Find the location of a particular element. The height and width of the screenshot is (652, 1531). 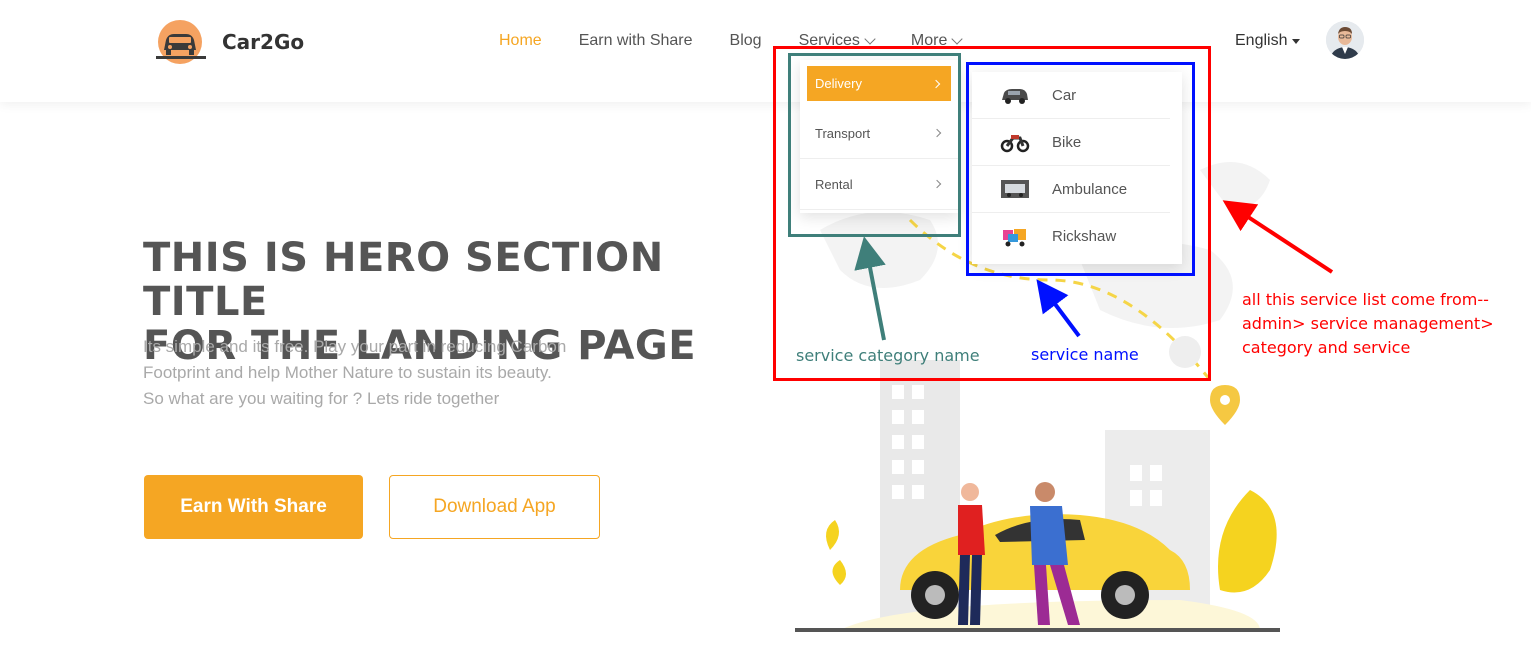

annotation-note-line: all this service list come from-- is located at coordinates (1365, 299).